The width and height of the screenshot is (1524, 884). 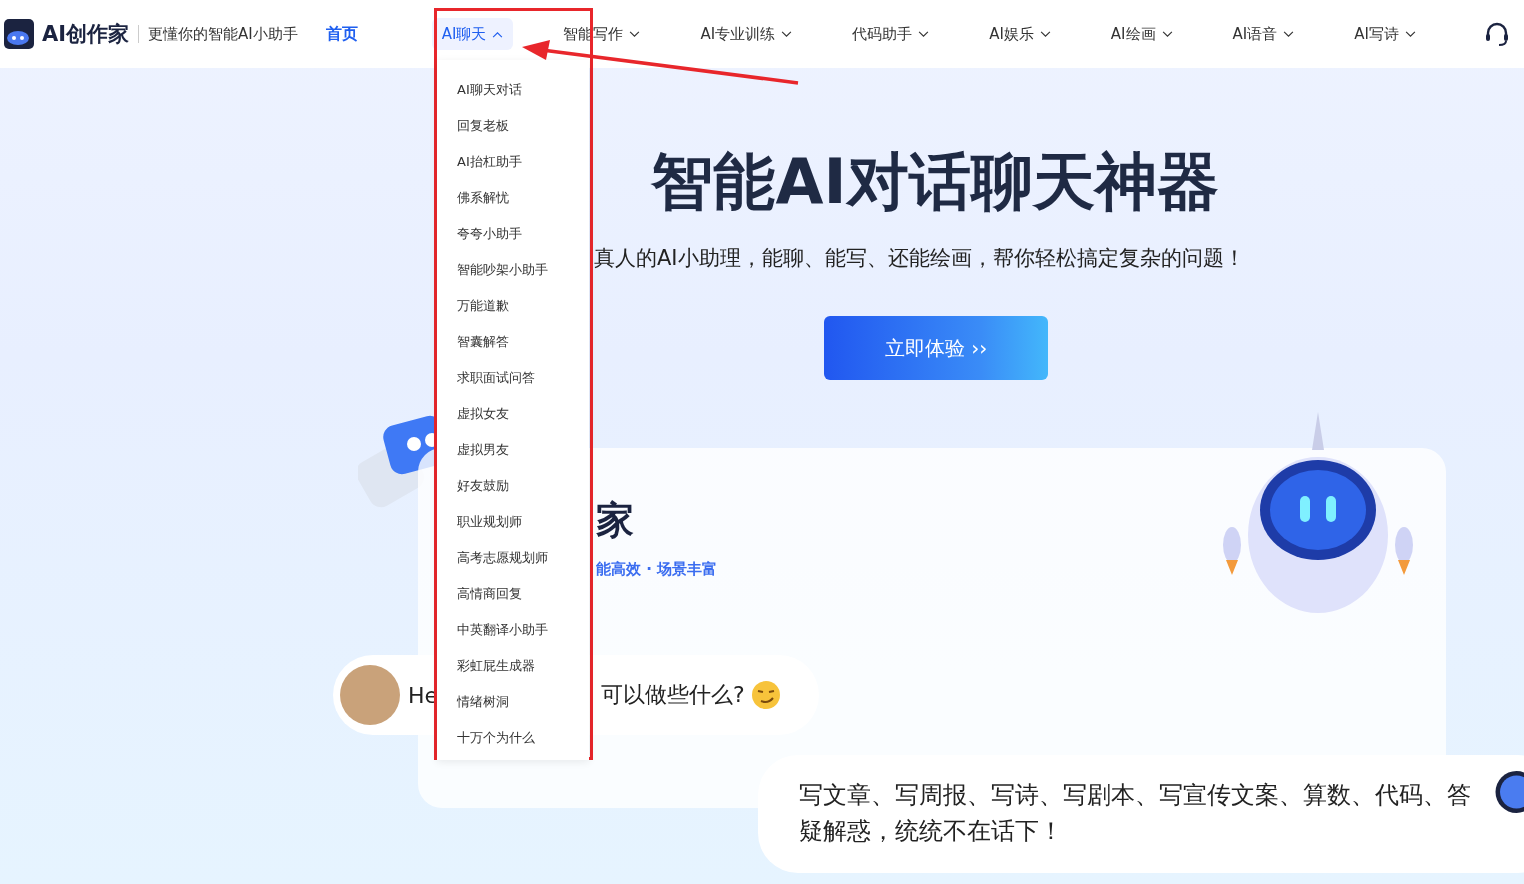 What do you see at coordinates (513, 378) in the screenshot?
I see `menu-item: 求职面试问答` at bounding box center [513, 378].